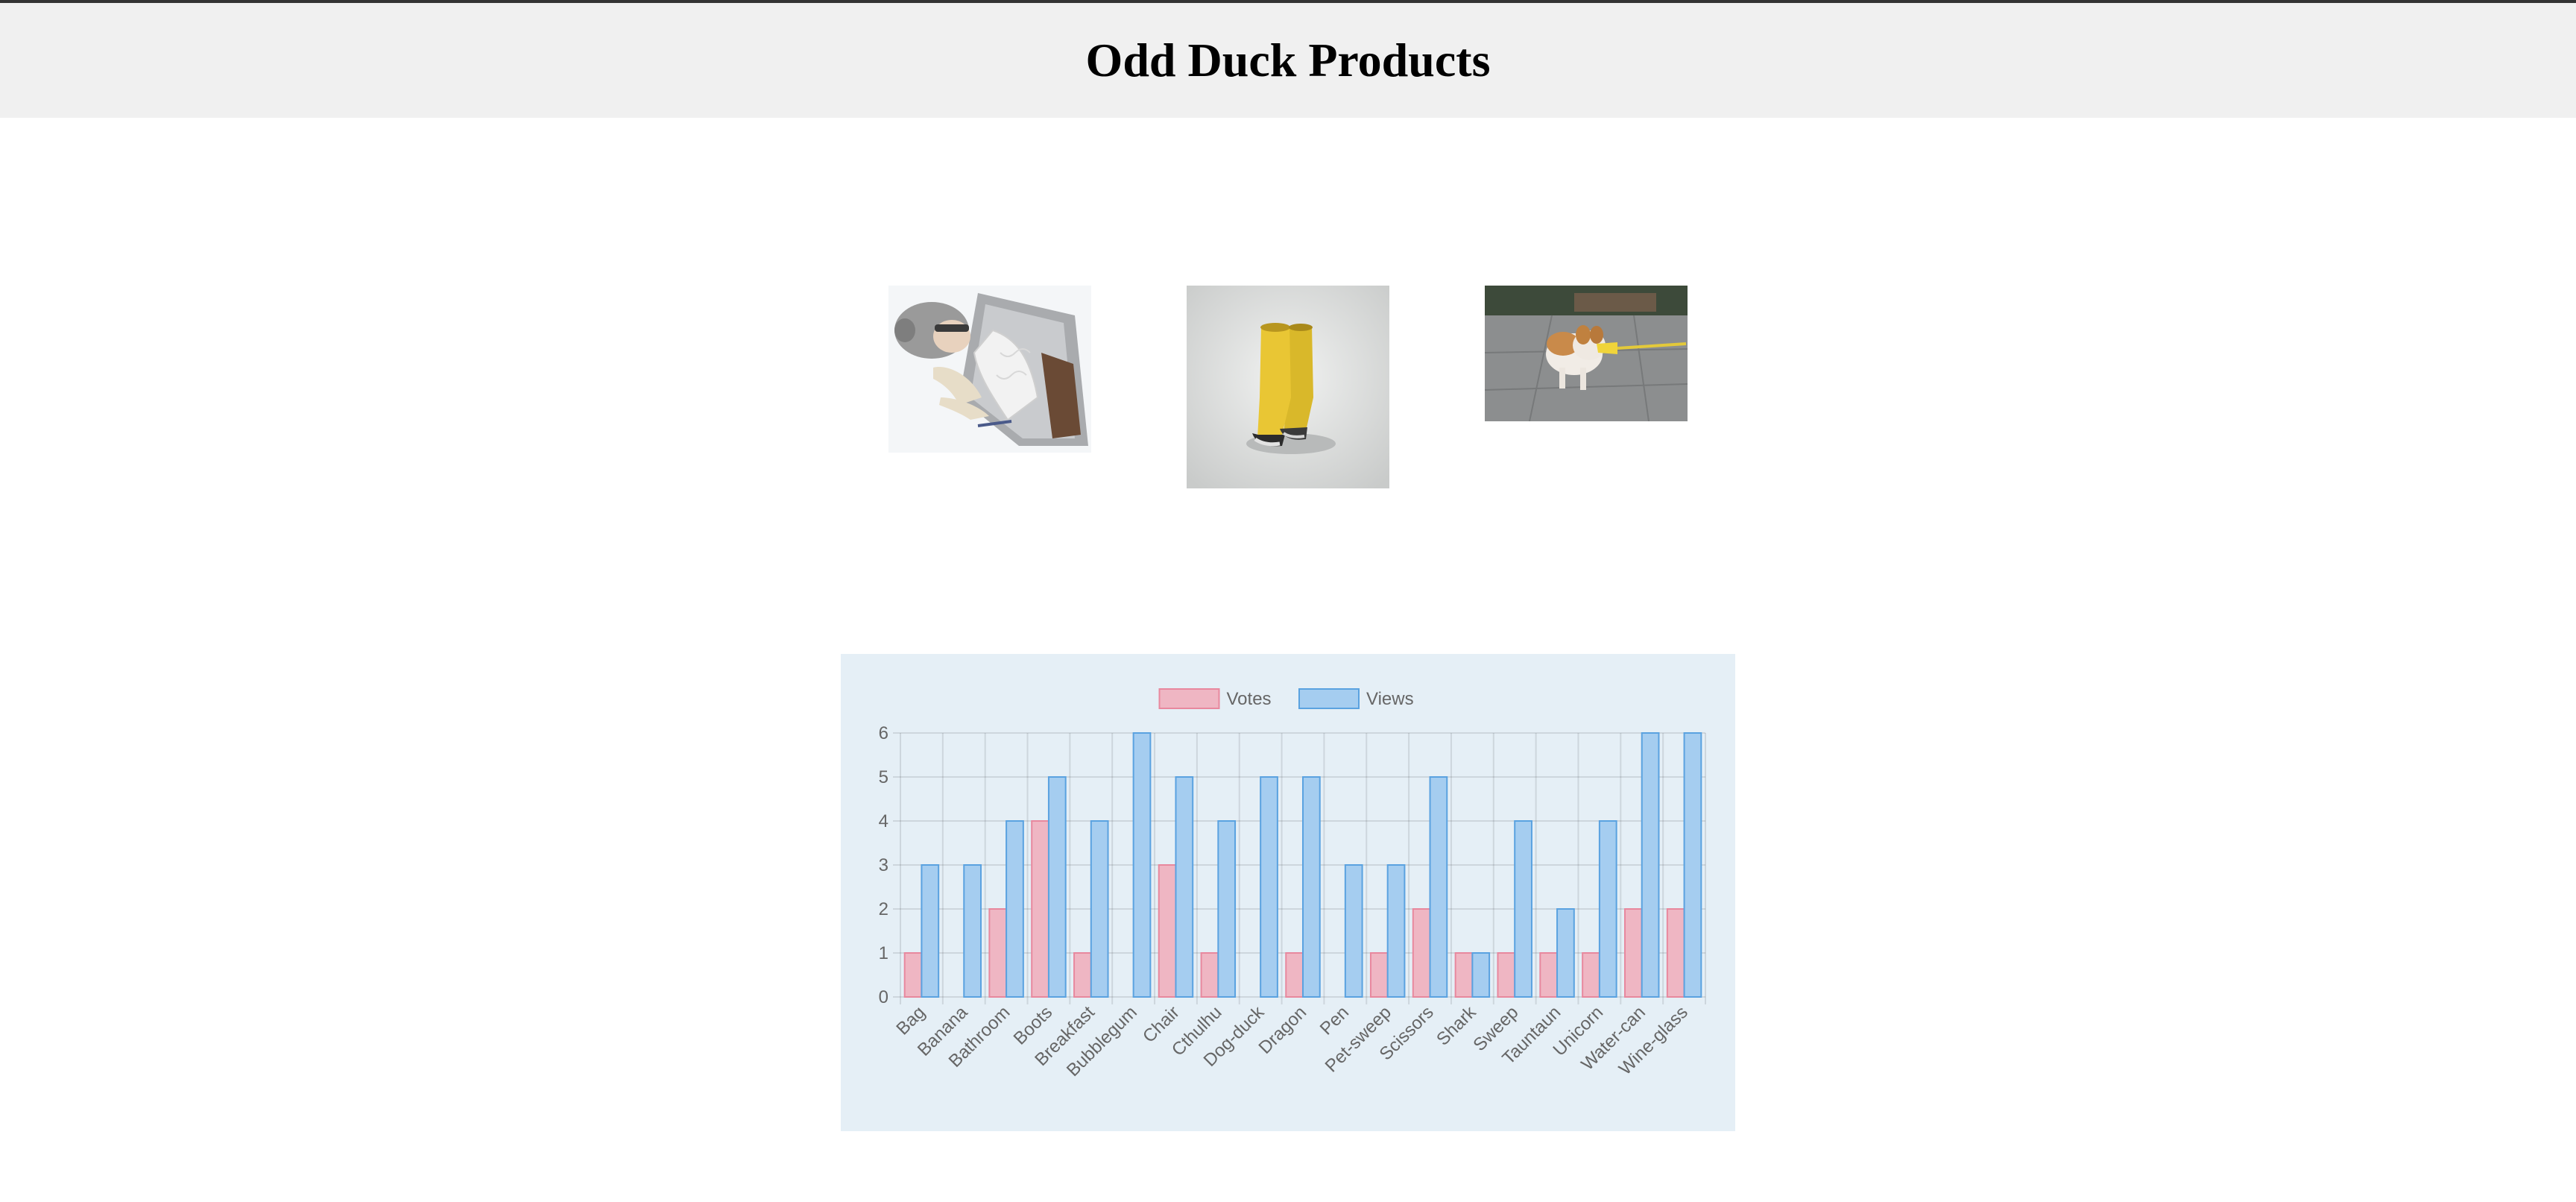 The image size is (2576, 1202). What do you see at coordinates (1650, 865) in the screenshot?
I see `bar-views-water-can` at bounding box center [1650, 865].